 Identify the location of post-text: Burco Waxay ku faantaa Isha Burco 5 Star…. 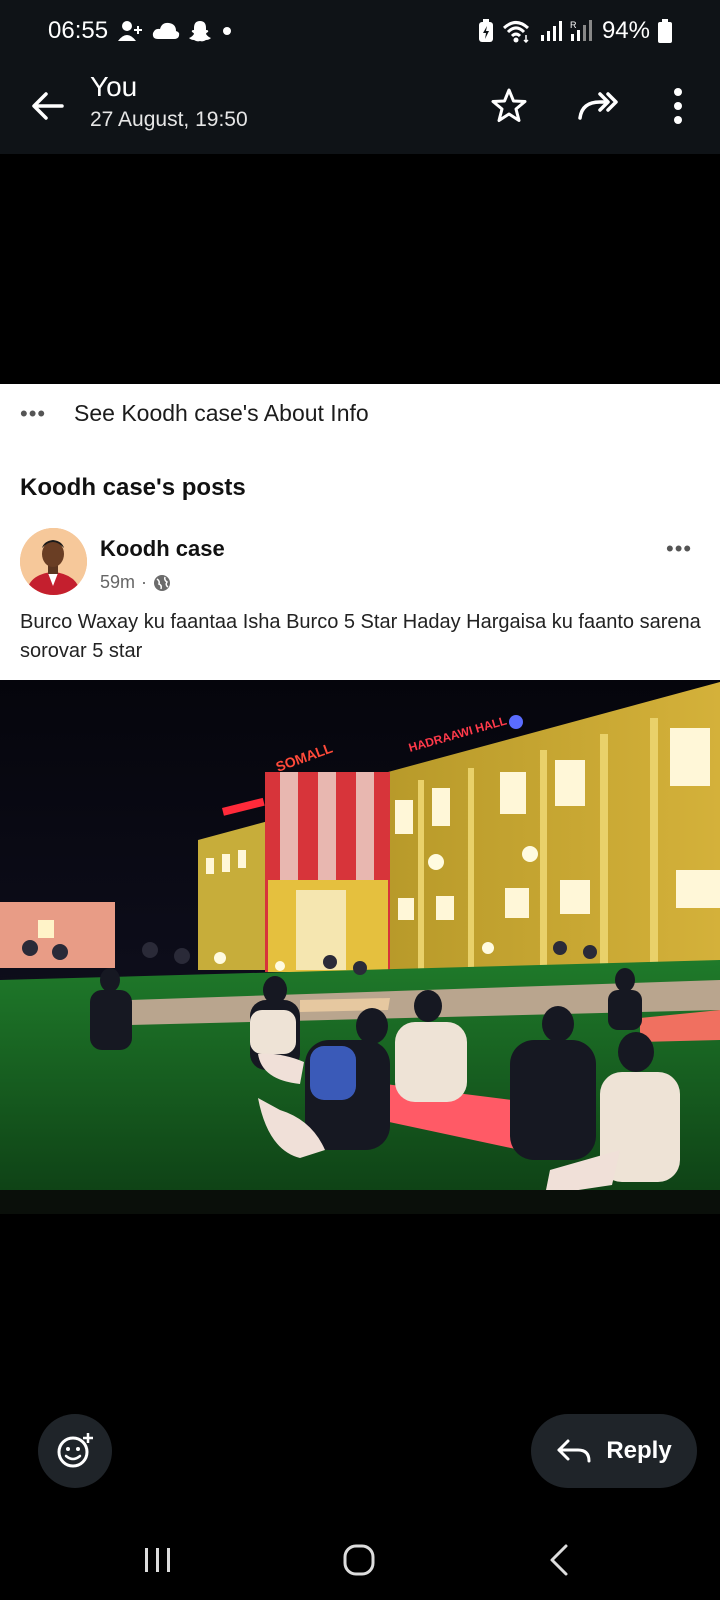
(360, 636).